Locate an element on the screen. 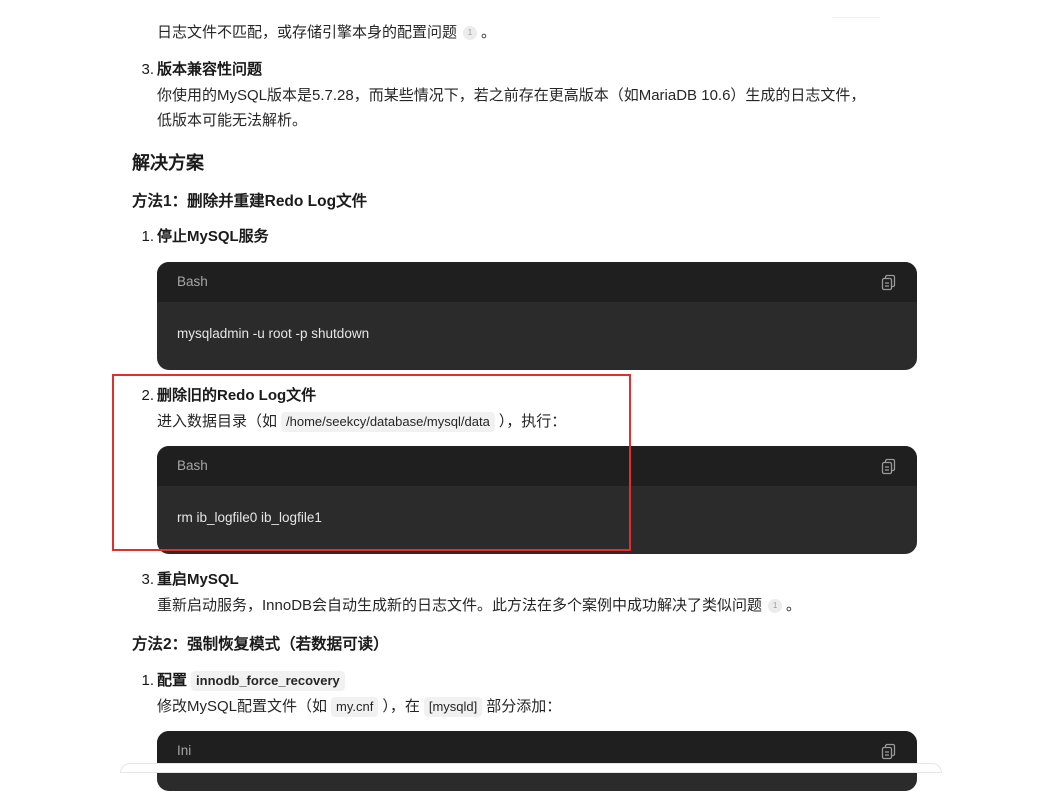 The image size is (1049, 791). desc-tail: 。 is located at coordinates (794, 605).